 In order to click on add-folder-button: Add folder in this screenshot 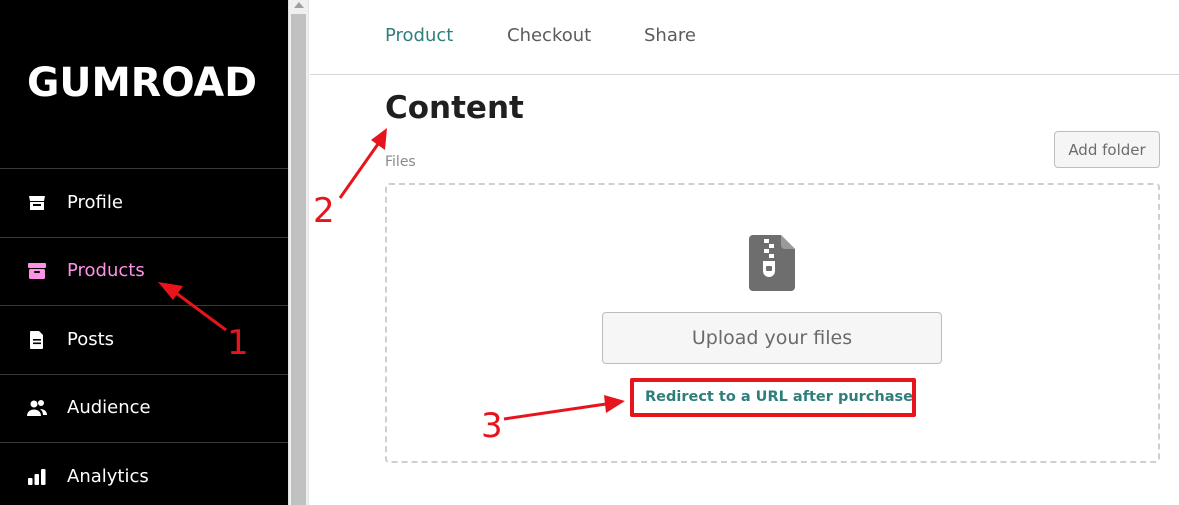, I will do `click(1107, 149)`.